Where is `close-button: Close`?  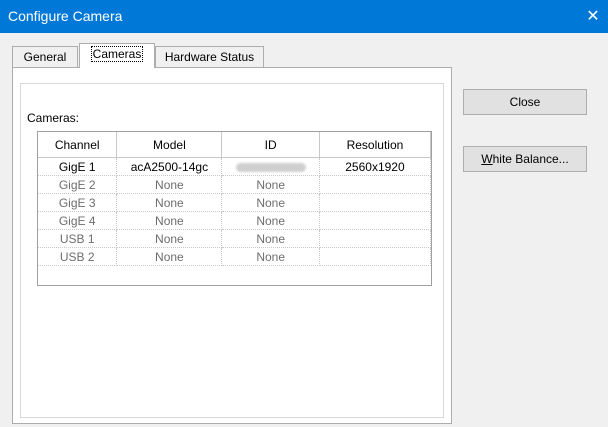
close-button: Close is located at coordinates (525, 102).